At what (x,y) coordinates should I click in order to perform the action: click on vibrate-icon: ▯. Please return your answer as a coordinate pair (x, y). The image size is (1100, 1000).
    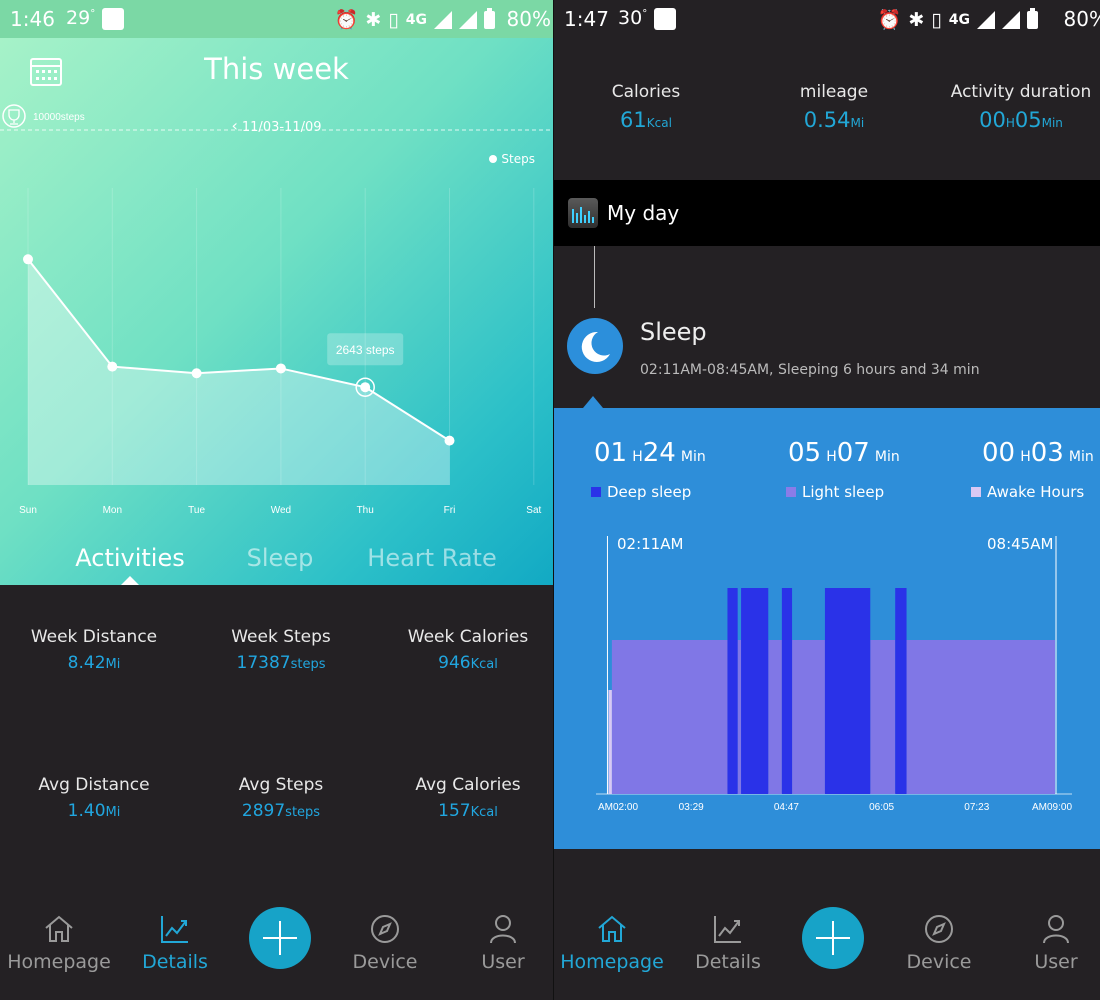
    Looking at the image, I should click on (936, 19).